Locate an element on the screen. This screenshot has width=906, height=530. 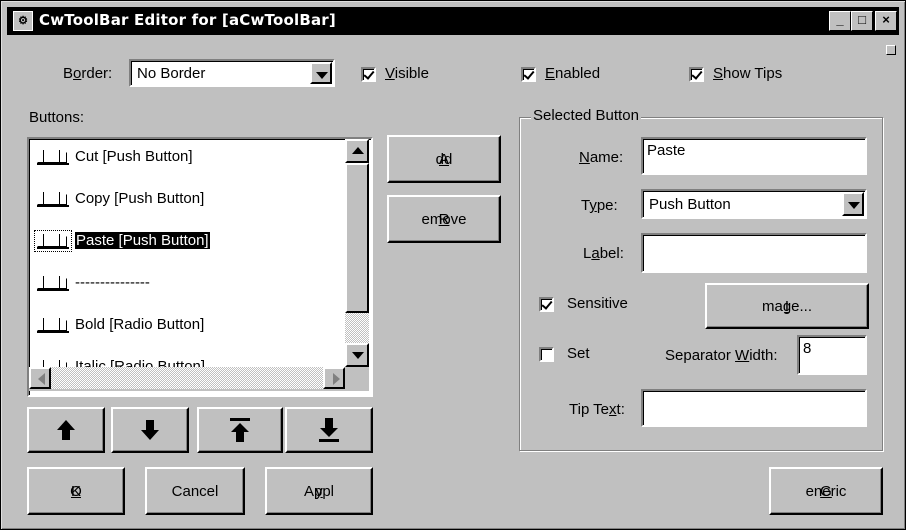
scroll-track is located at coordinates (357, 328).